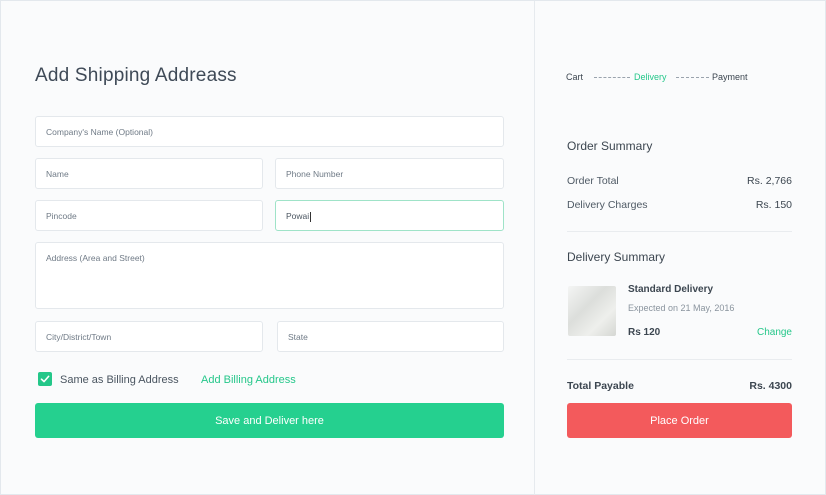 The image size is (826, 495). I want to click on order-summary-title: Order Summary, so click(610, 146).